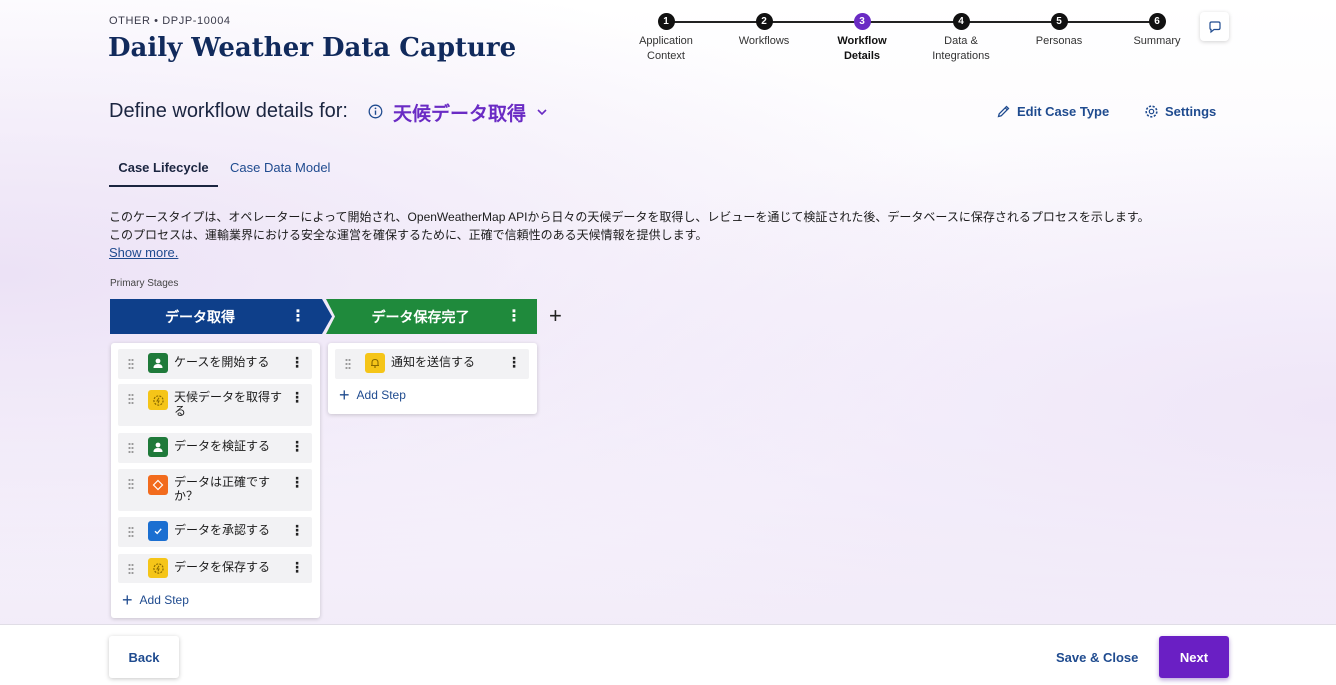 The height and width of the screenshot is (685, 1336). Describe the element at coordinates (961, 48) in the screenshot. I see `step-label: Data & Integrations` at that location.